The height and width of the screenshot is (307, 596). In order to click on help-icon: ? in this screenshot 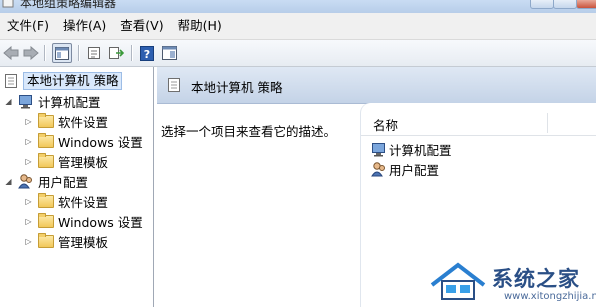, I will do `click(147, 53)`.